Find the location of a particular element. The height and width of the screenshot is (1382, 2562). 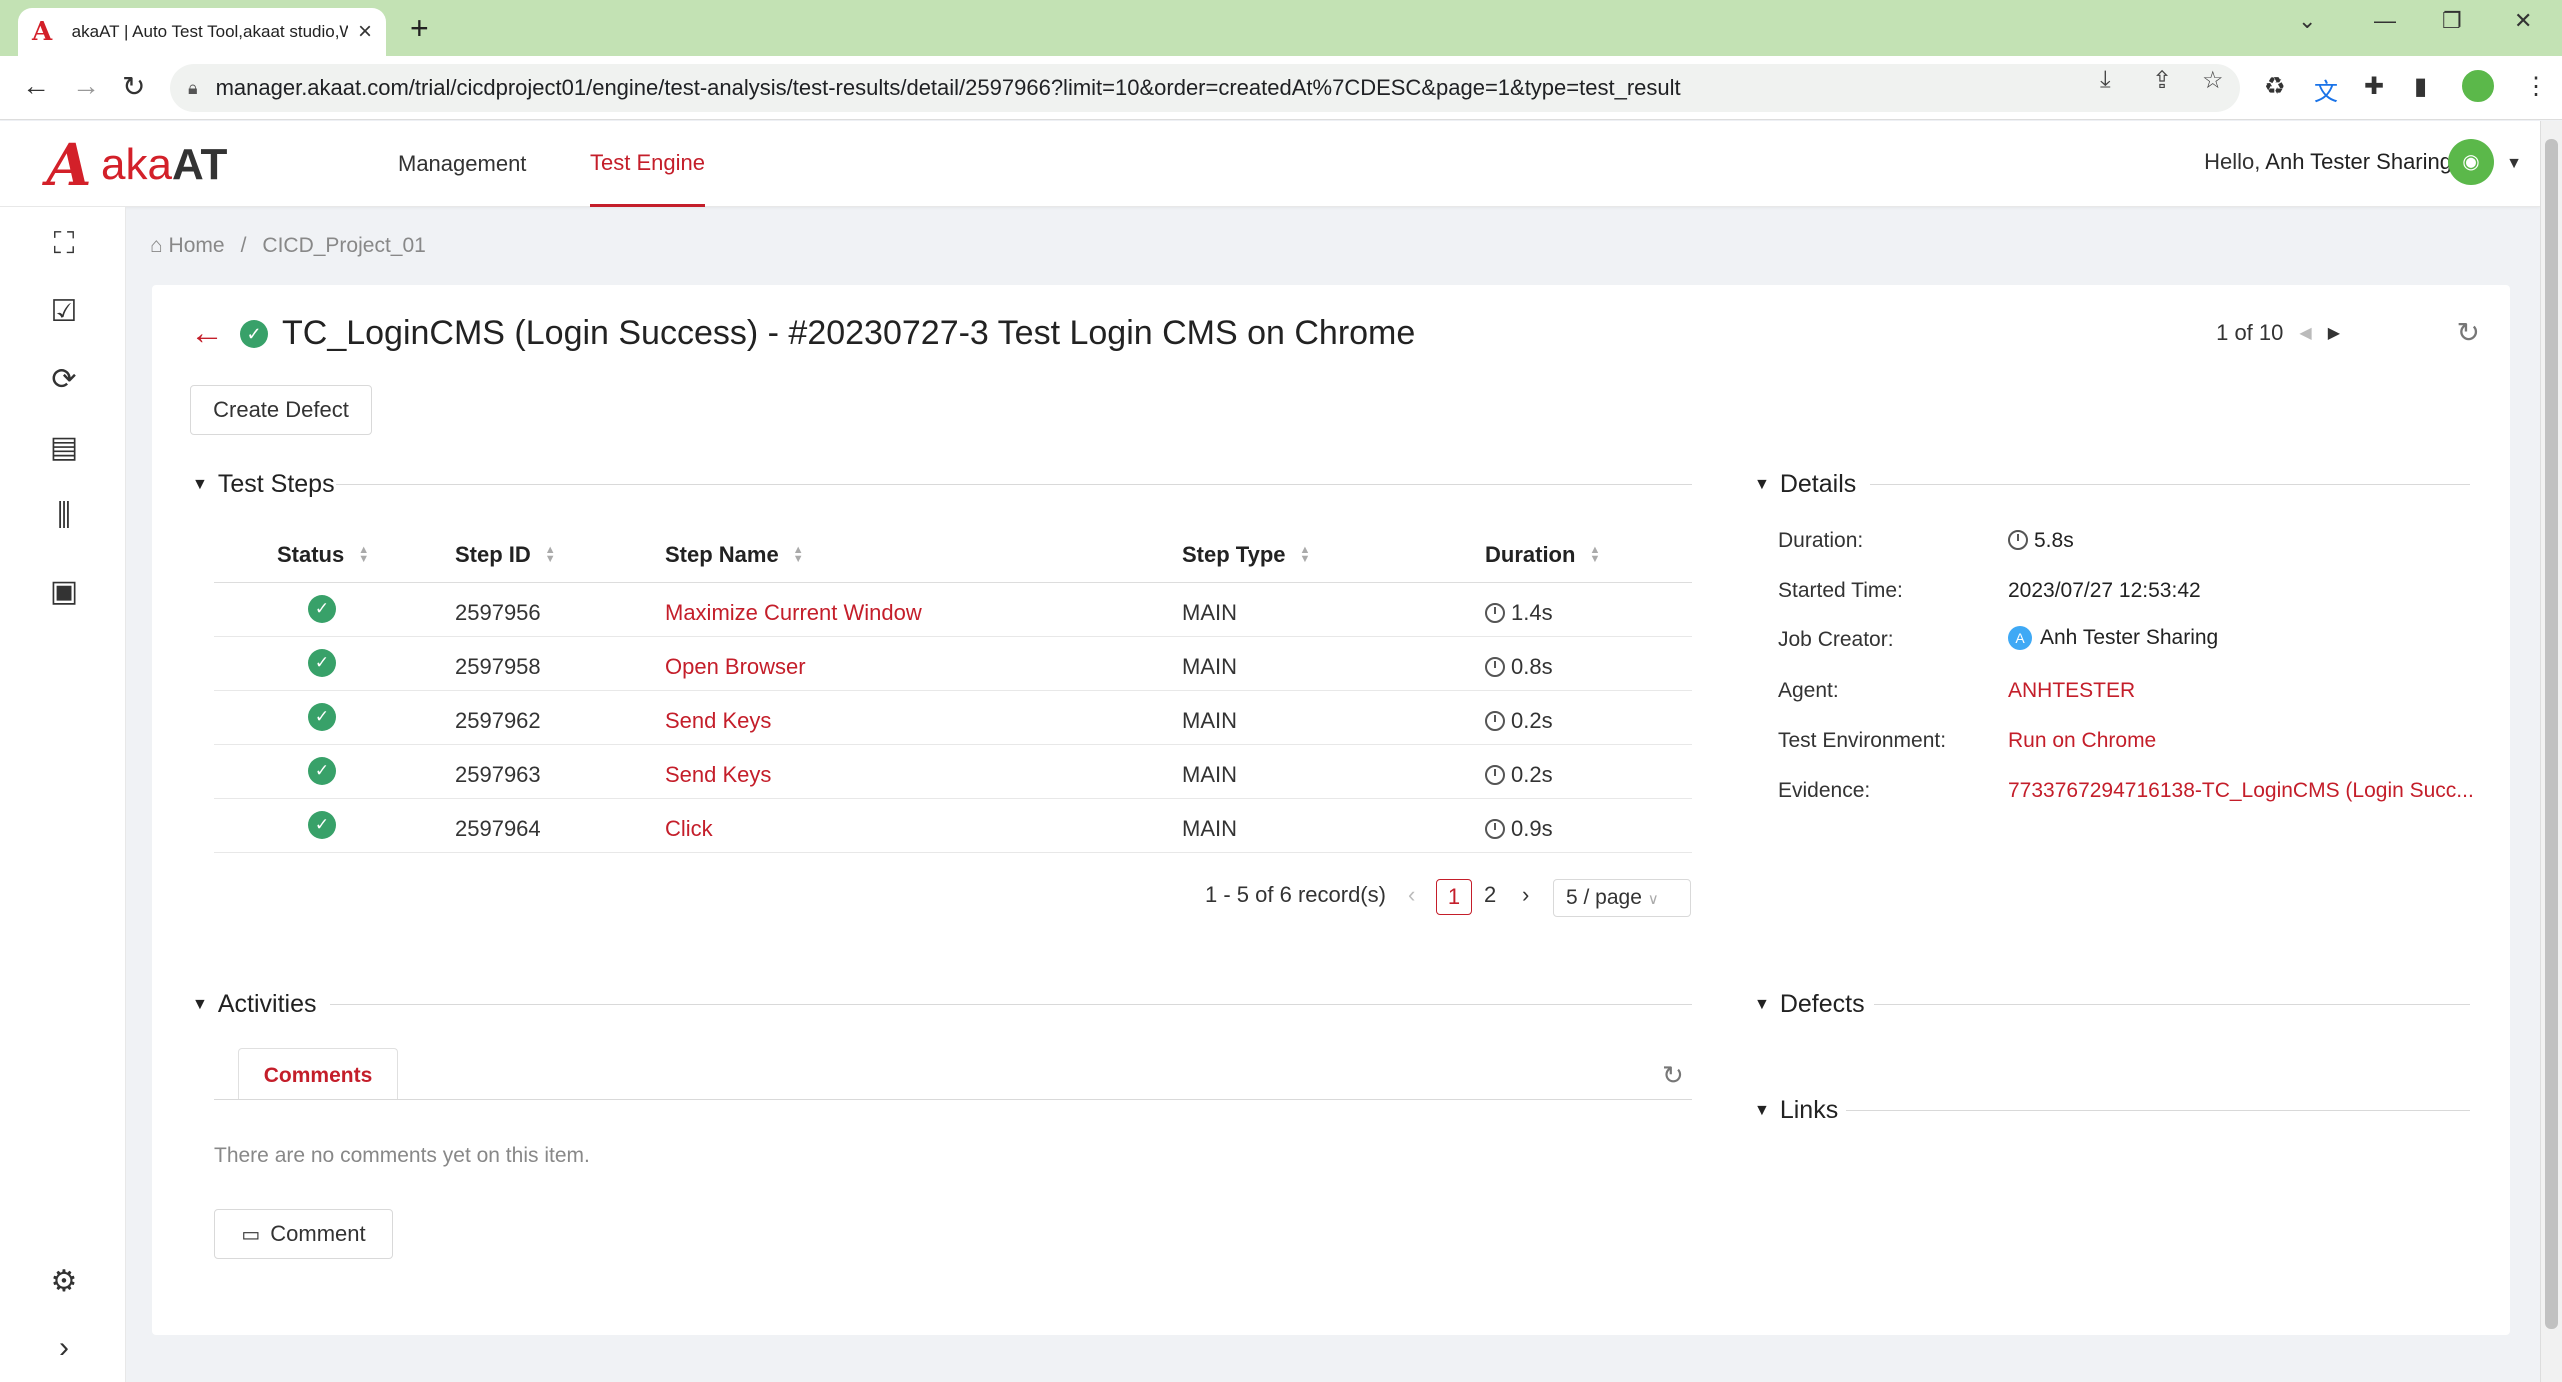

back-arrow-icon: ← is located at coordinates (207, 333).